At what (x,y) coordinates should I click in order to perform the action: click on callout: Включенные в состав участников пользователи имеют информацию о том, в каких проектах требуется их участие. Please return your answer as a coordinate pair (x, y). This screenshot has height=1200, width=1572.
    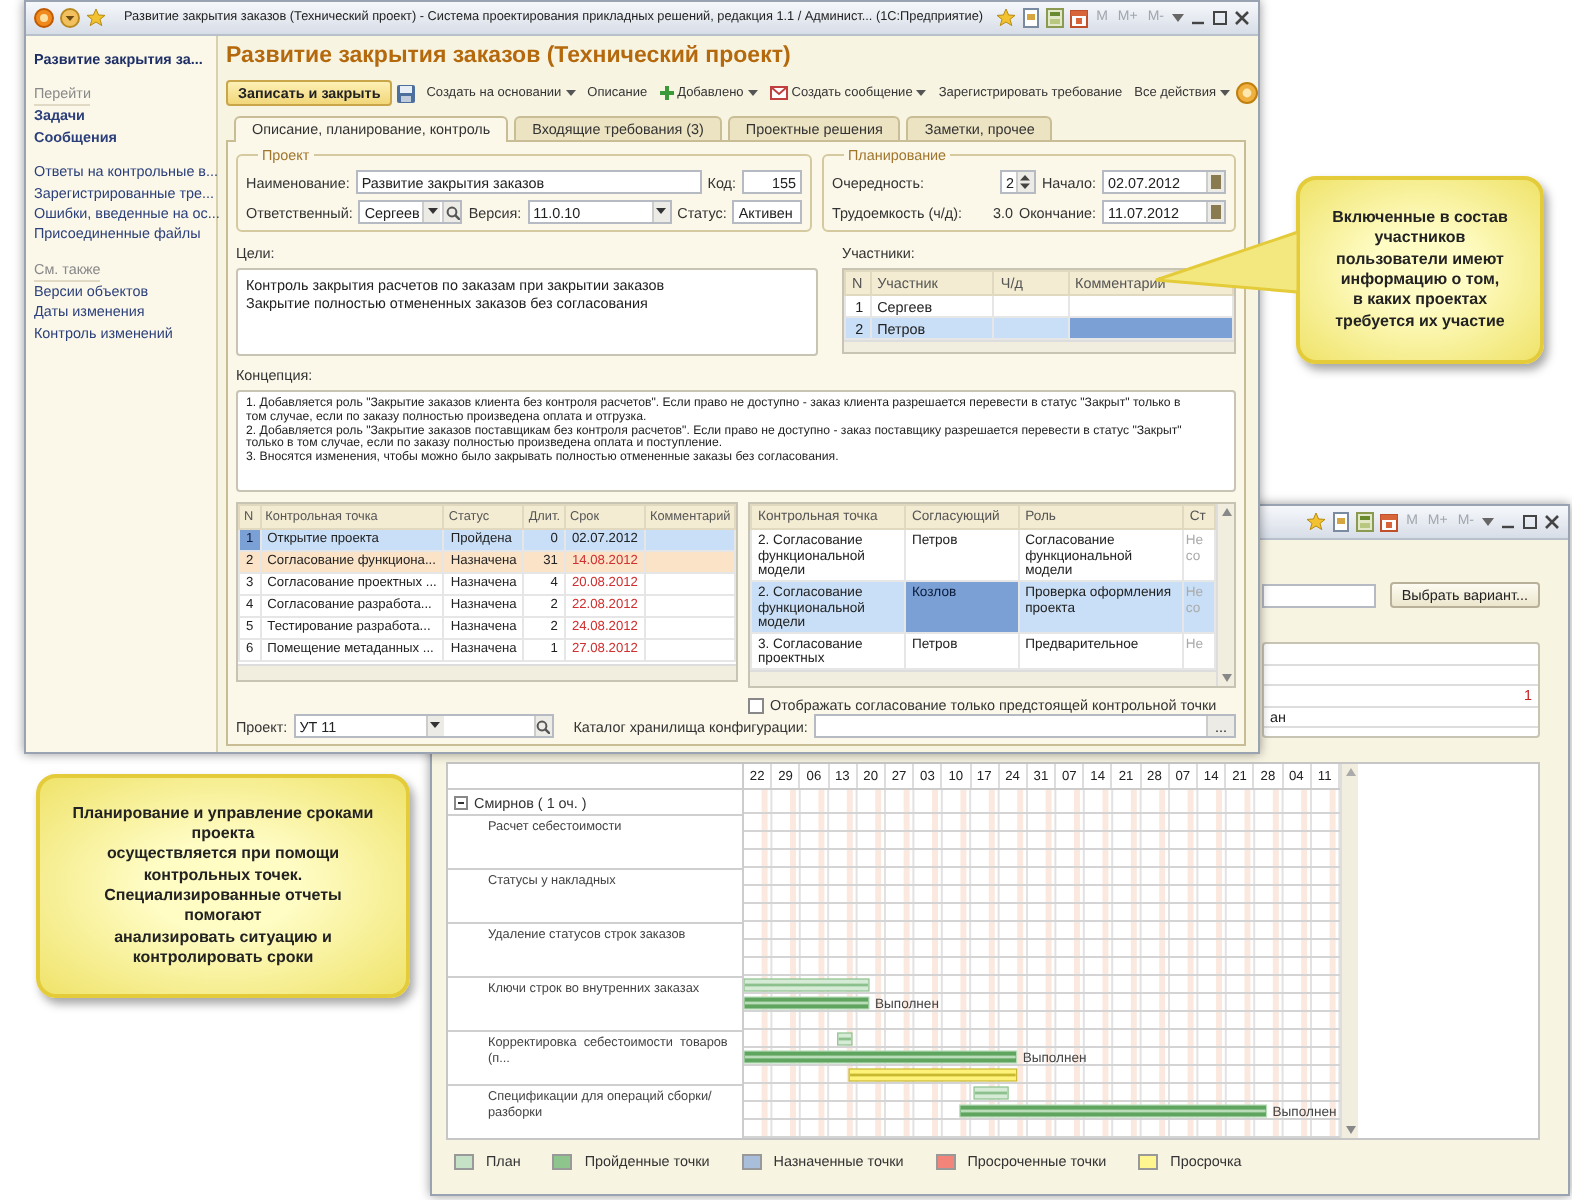
    Looking at the image, I should click on (1420, 270).